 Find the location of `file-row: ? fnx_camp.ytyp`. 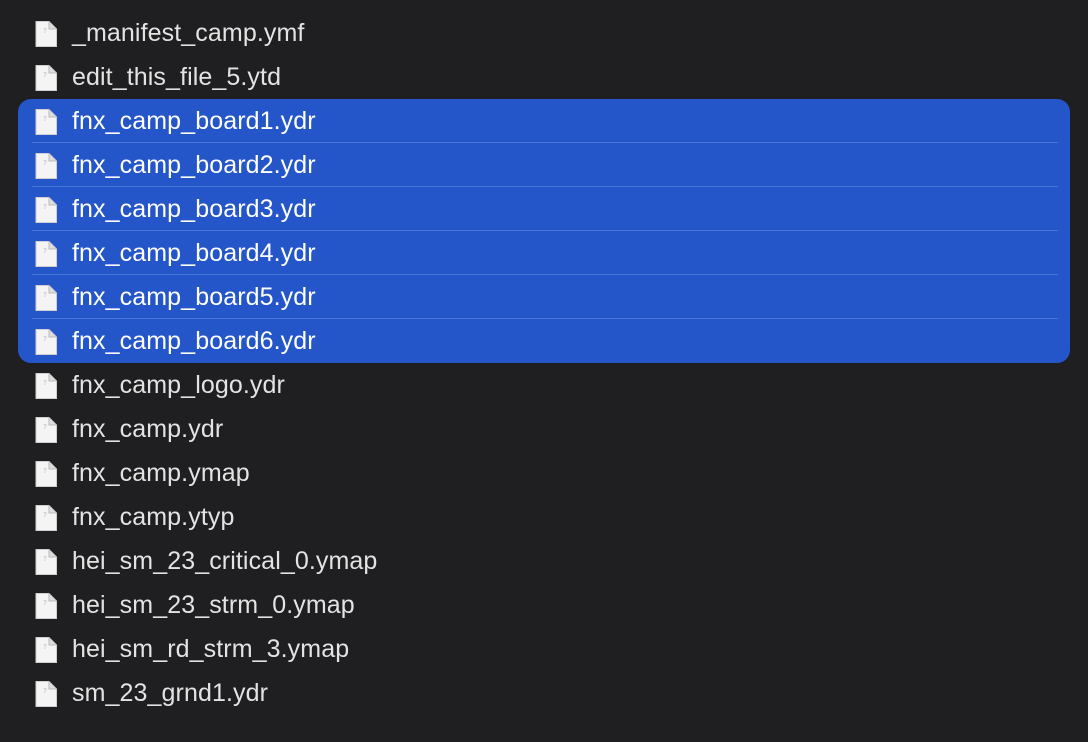

file-row: ? fnx_camp.ytyp is located at coordinates (544, 517).